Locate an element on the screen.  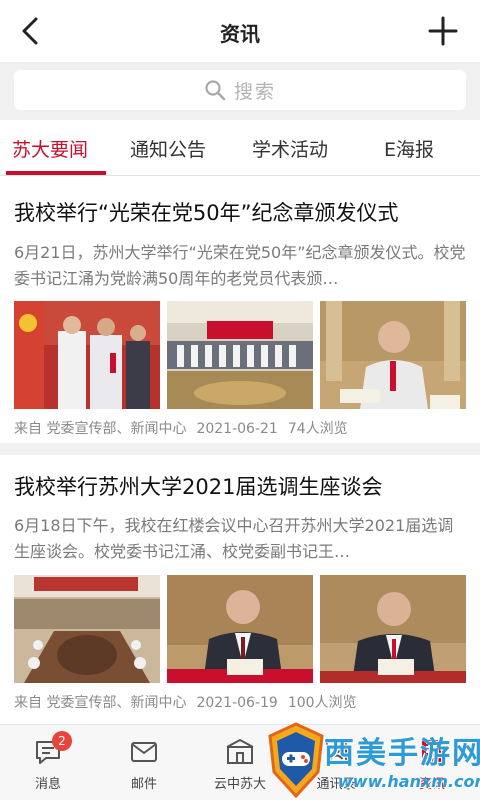
nav-label: 邮件 is located at coordinates (143, 784).